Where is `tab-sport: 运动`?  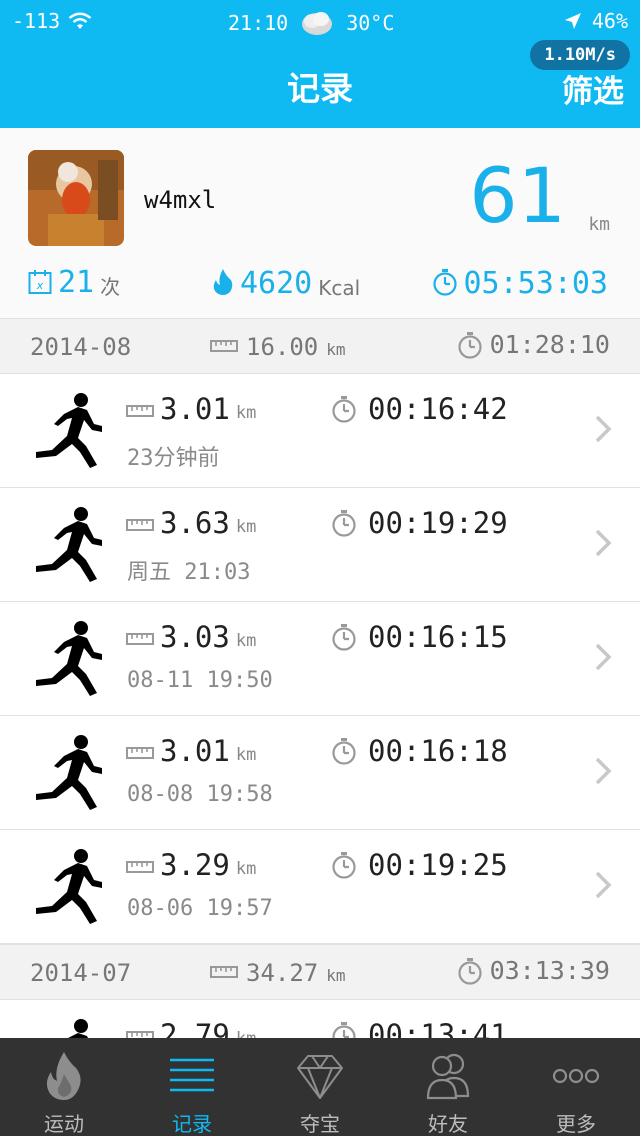
tab-sport: 运动 is located at coordinates (64, 1087).